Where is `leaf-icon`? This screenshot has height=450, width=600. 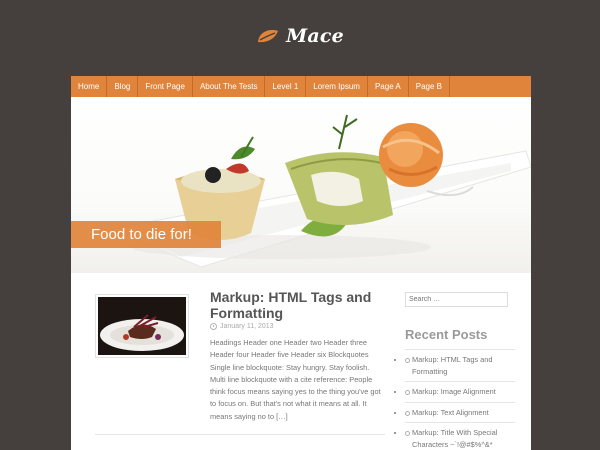
leaf-icon is located at coordinates (268, 36).